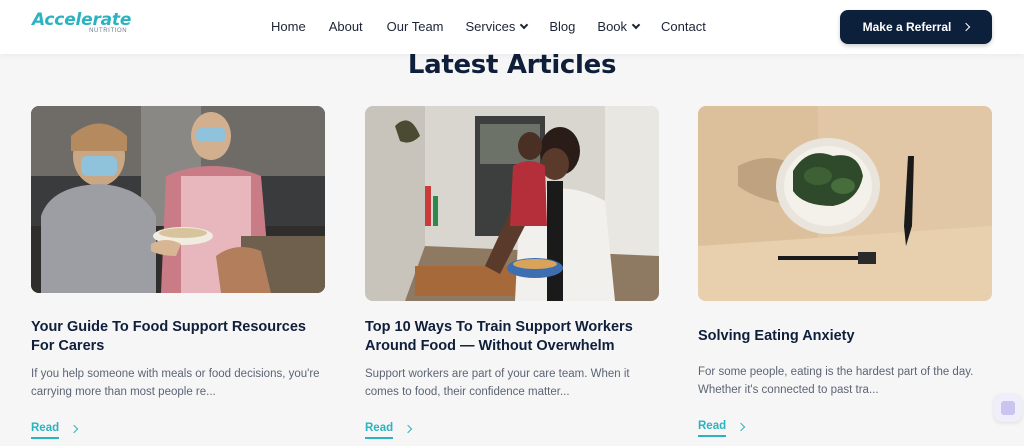 This screenshot has height=446, width=1024. I want to click on article-image-eating-anxiety, so click(845, 203).